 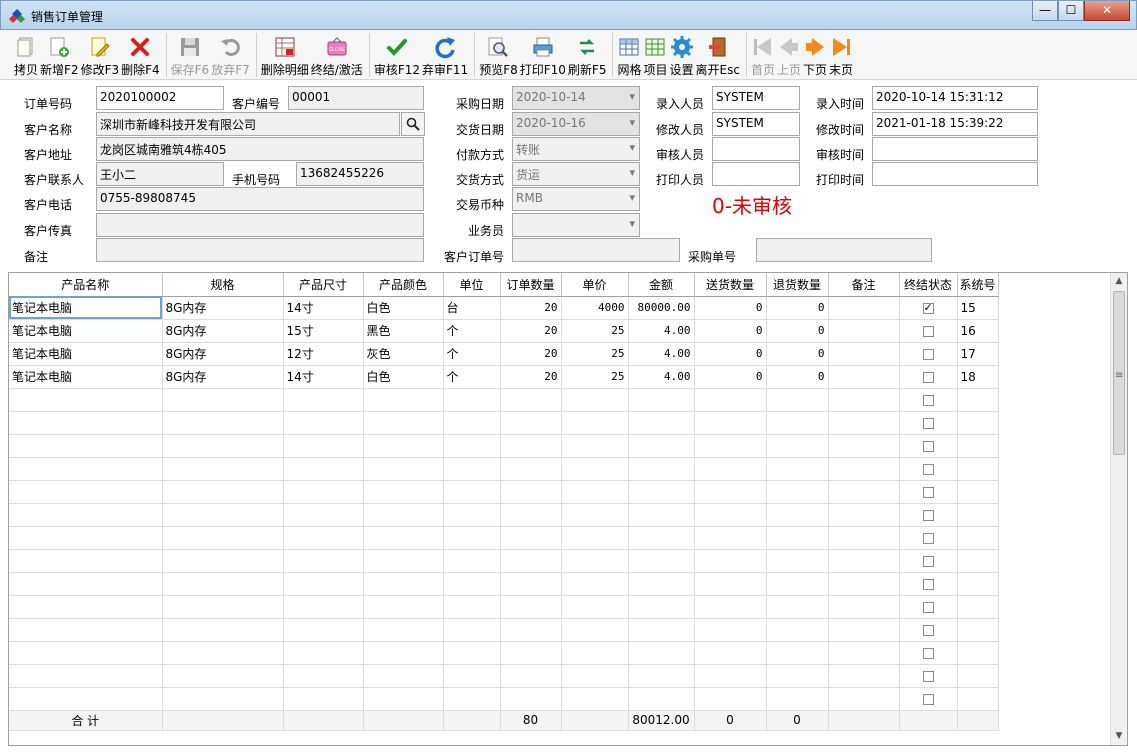 I want to click on column-header: 系统号, so click(x=978, y=285).